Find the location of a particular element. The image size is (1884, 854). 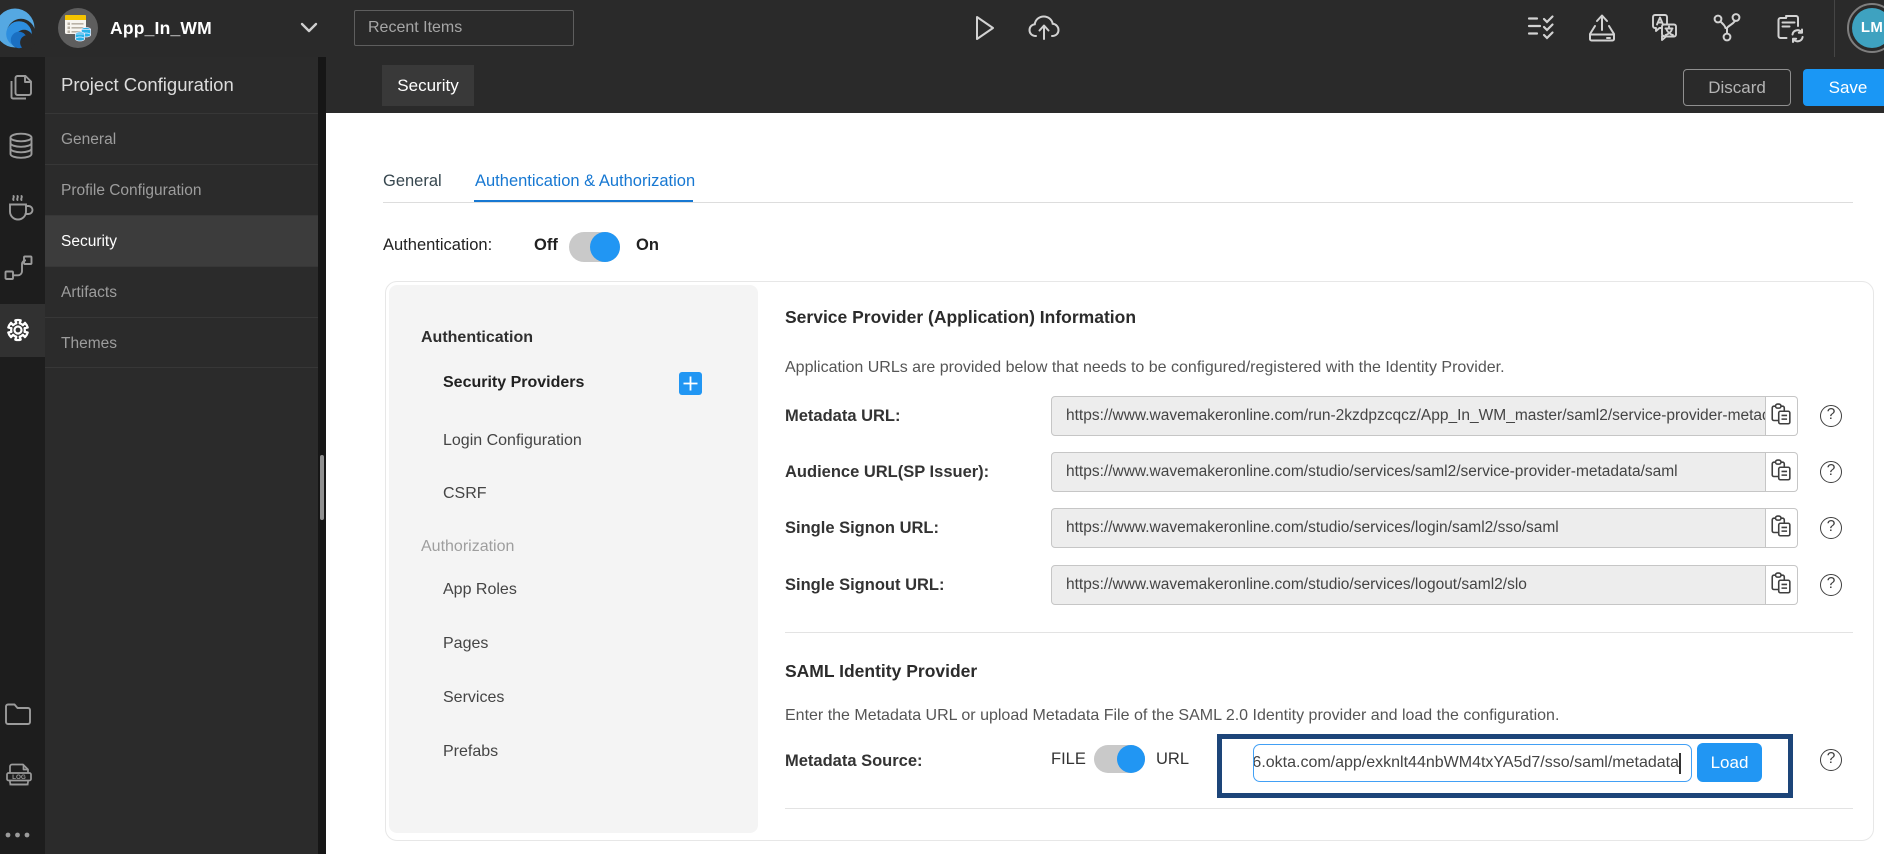

svg-text: LOG is located at coordinates (19, 777).